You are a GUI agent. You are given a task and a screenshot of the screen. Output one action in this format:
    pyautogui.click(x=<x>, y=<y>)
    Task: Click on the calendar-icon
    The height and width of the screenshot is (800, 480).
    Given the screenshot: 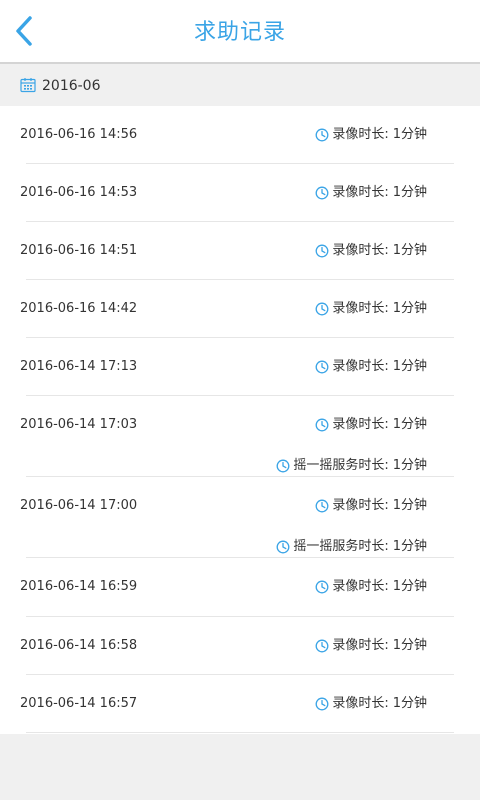 What is the action you would take?
    pyautogui.click(x=28, y=85)
    